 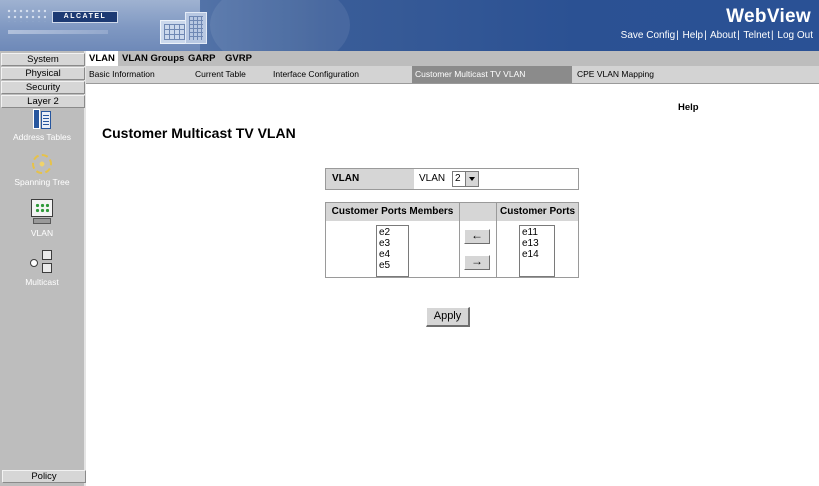 I want to click on vlan-select: 2, so click(x=465, y=179).